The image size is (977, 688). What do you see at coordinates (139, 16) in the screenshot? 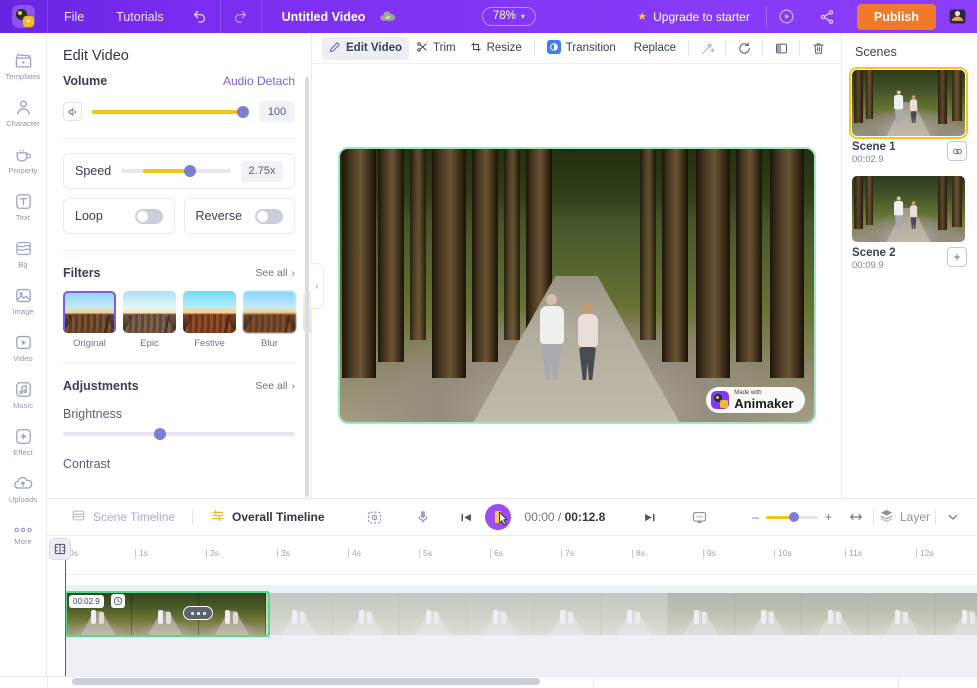
I see `menu-tutorials: Tutorials` at bounding box center [139, 16].